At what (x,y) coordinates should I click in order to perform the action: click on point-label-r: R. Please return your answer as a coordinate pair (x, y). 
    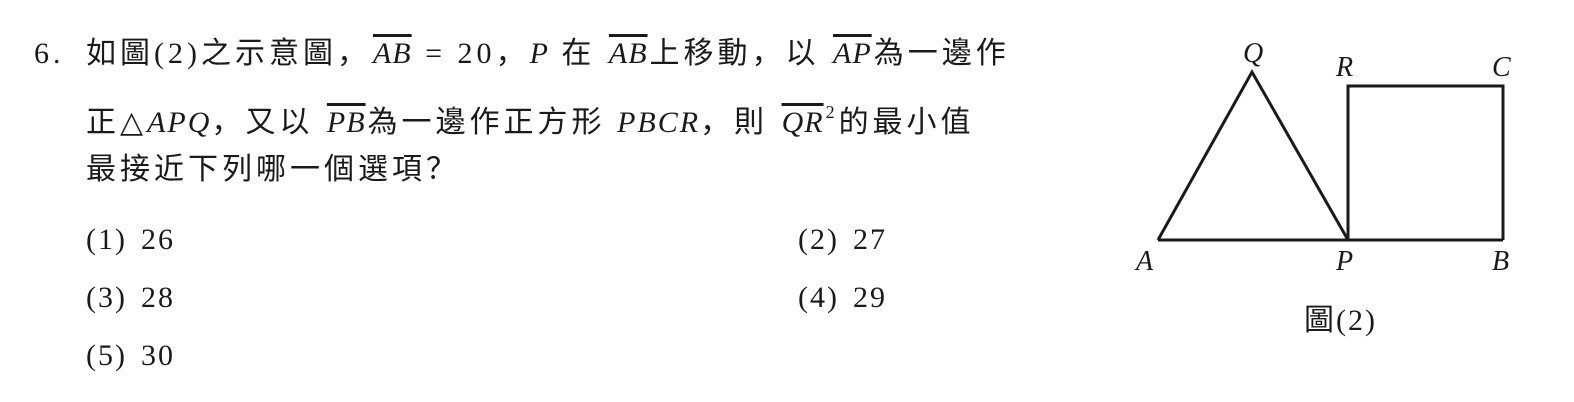
    Looking at the image, I should click on (1344, 67).